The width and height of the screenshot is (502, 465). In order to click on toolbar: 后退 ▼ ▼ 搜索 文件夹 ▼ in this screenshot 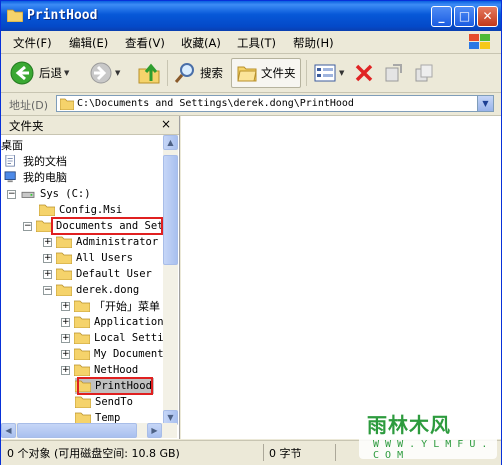, I will do `click(251, 73)`.